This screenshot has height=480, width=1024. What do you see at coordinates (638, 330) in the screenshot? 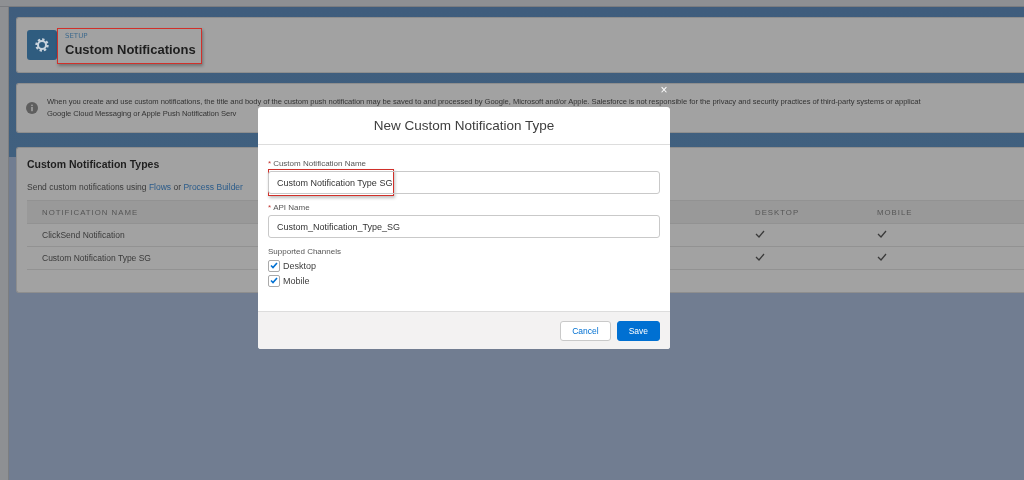
I see `save-button: Save` at bounding box center [638, 330].